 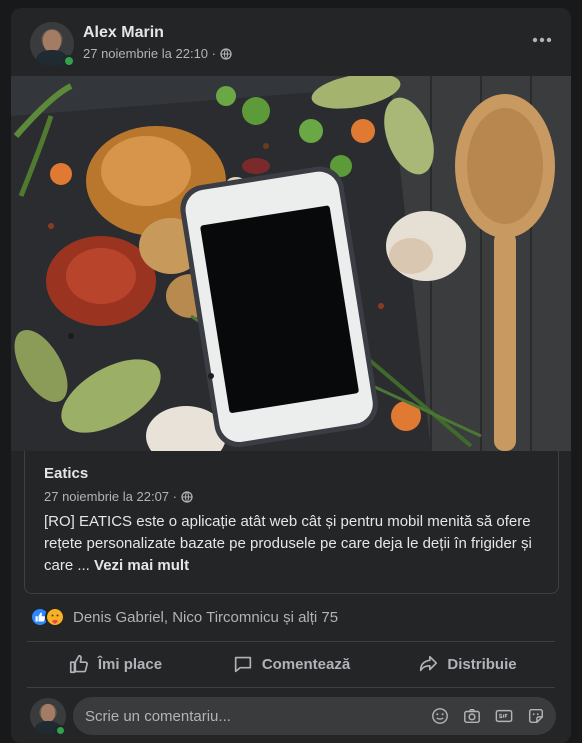 What do you see at coordinates (66, 473) in the screenshot?
I see `link-title: Eatics` at bounding box center [66, 473].